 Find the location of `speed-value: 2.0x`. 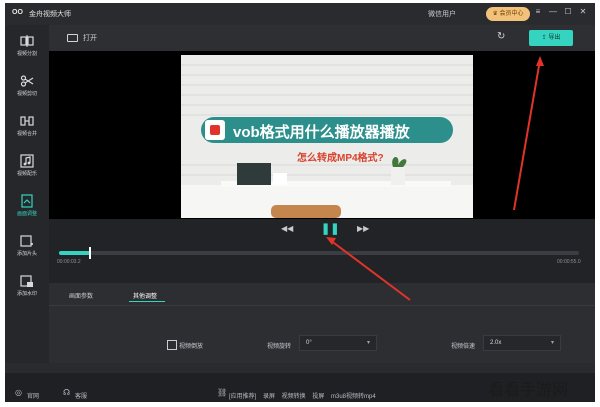

speed-value: 2.0x is located at coordinates (496, 343).